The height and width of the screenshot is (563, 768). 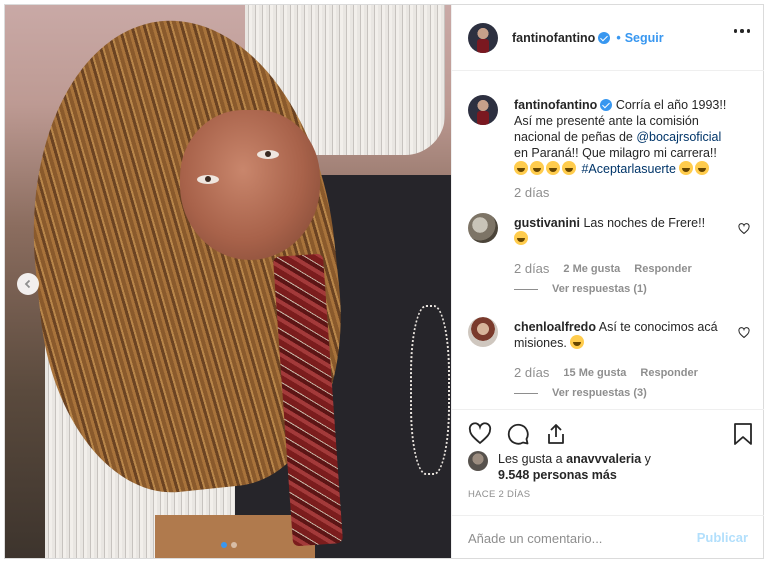 I want to click on follow-button: Seguir, so click(x=644, y=38).